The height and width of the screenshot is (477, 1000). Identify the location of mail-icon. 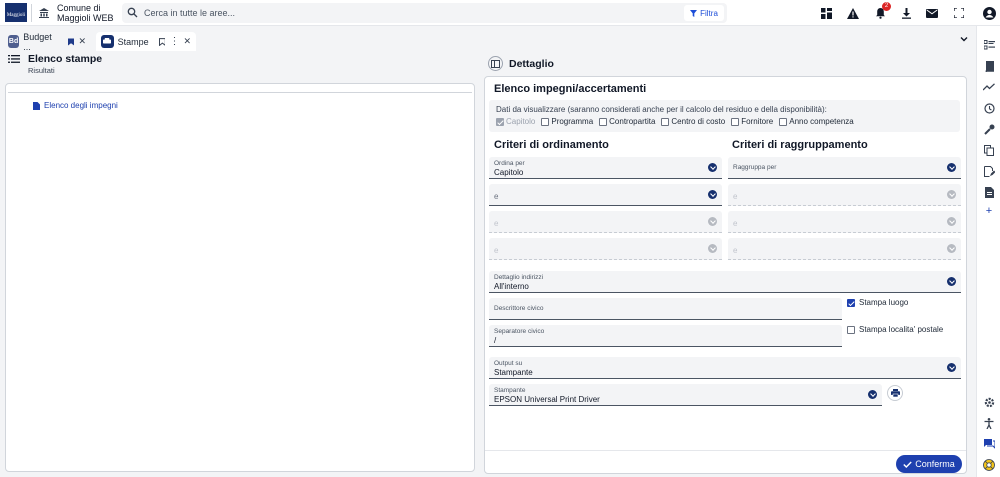
(932, 13).